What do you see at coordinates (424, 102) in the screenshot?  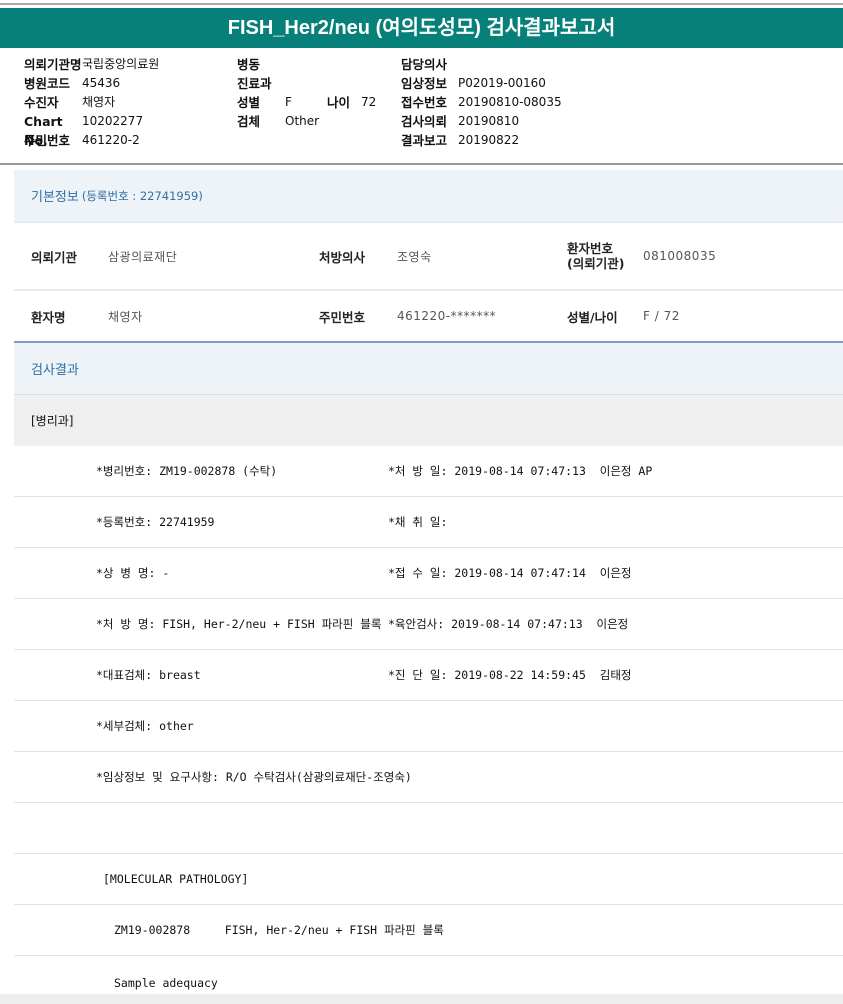 I see `info-label: 접수번호` at bounding box center [424, 102].